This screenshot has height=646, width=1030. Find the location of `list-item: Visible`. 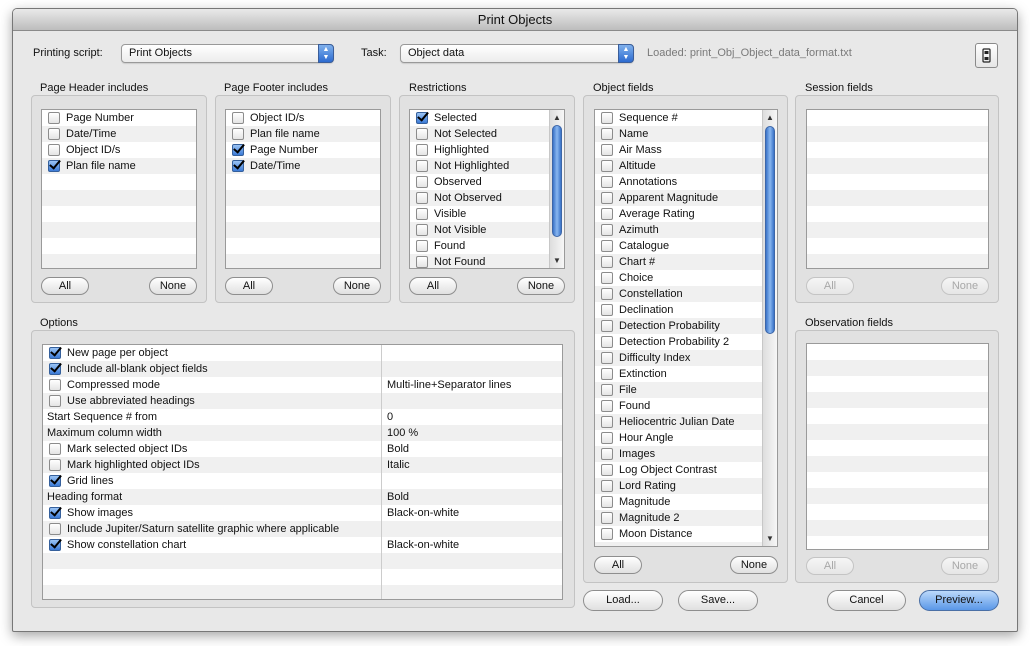

list-item: Visible is located at coordinates (479, 214).